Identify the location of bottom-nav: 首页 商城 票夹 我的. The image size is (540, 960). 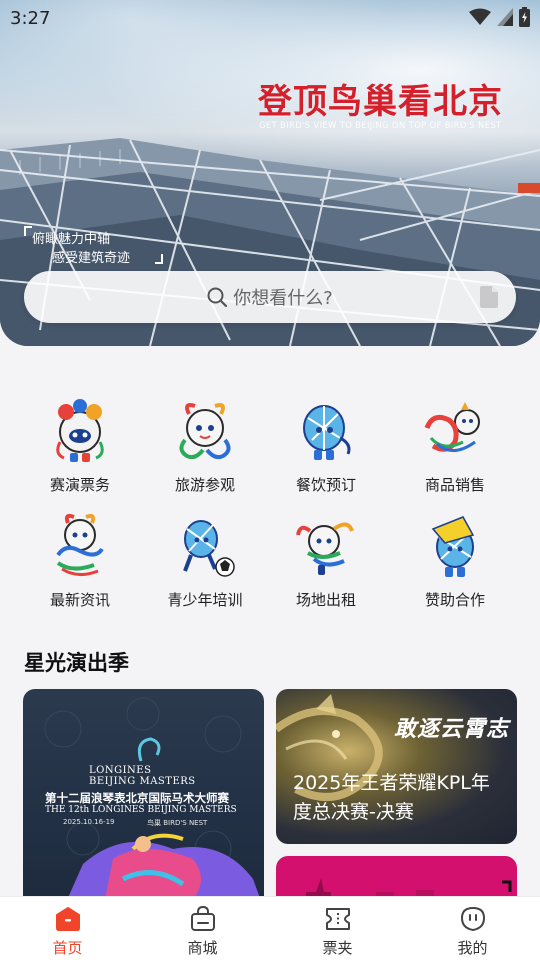
(270, 928).